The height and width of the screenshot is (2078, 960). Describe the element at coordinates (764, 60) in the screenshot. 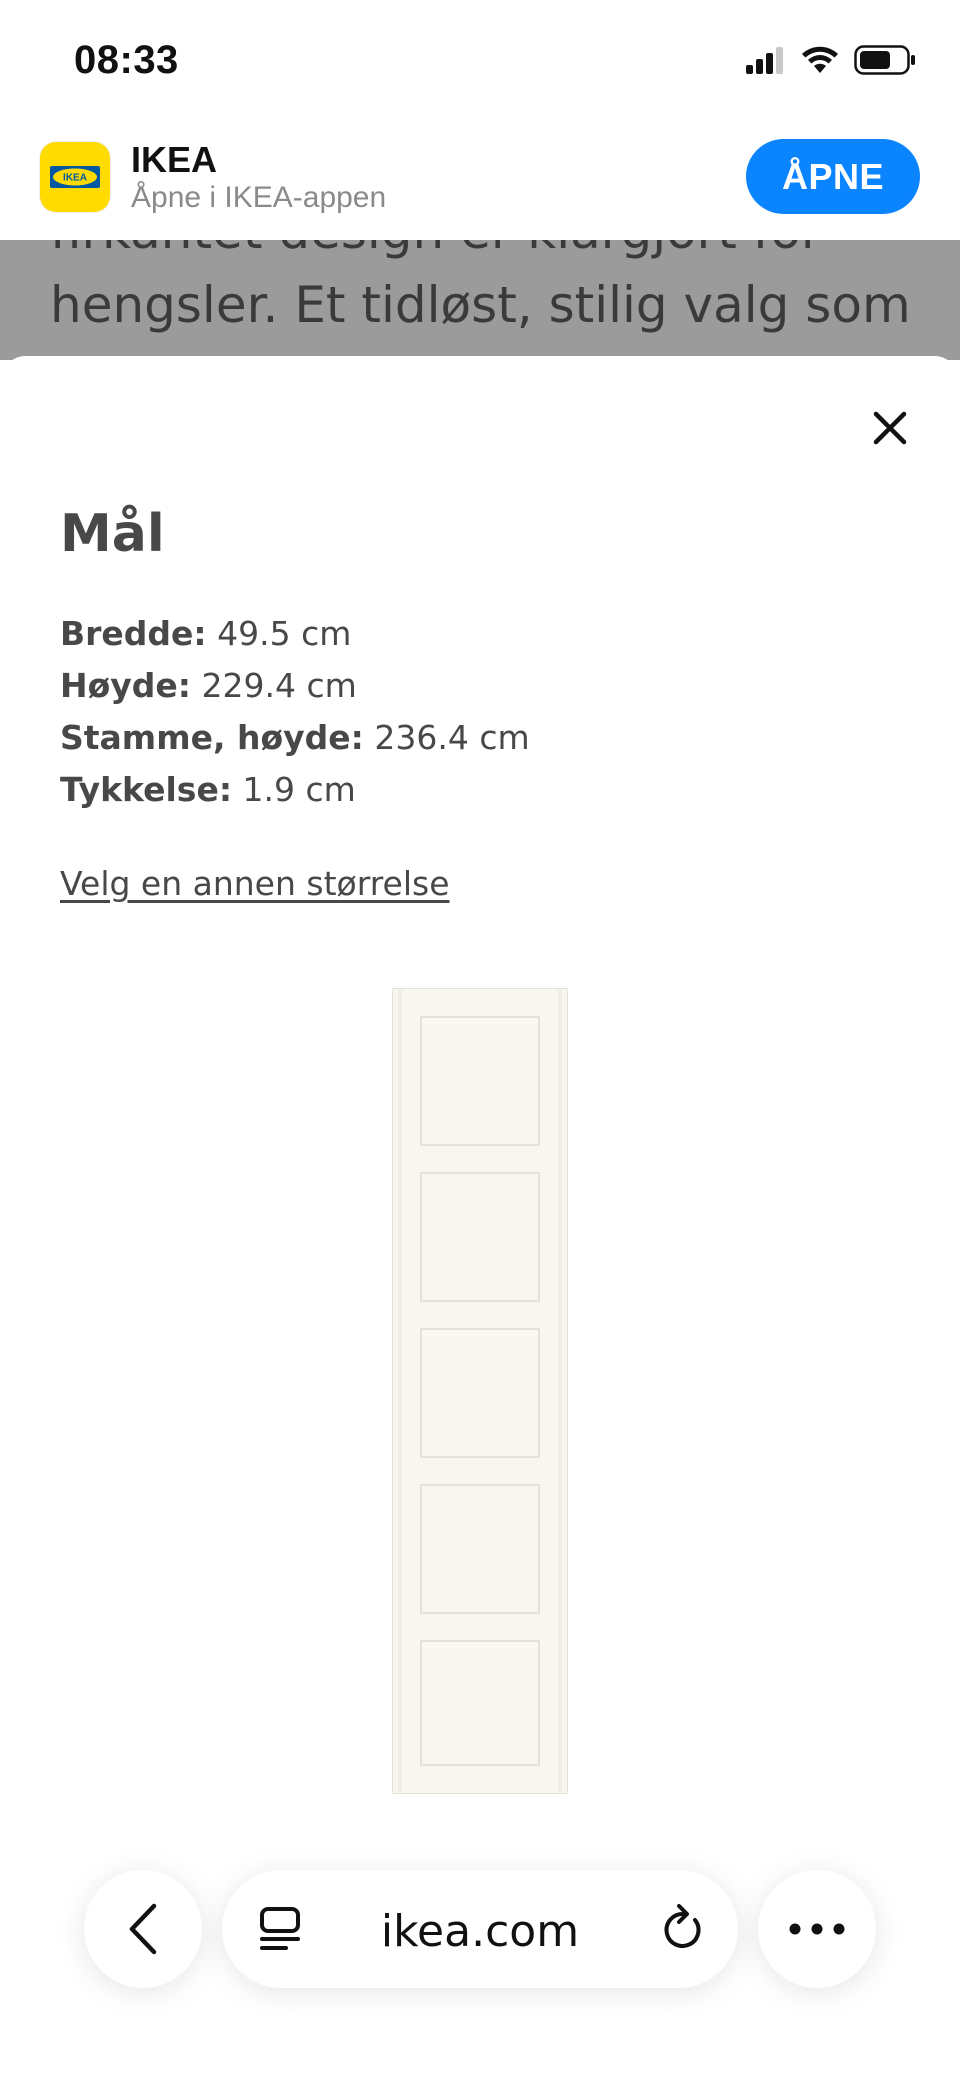

I see `cellular-signal-icon` at that location.